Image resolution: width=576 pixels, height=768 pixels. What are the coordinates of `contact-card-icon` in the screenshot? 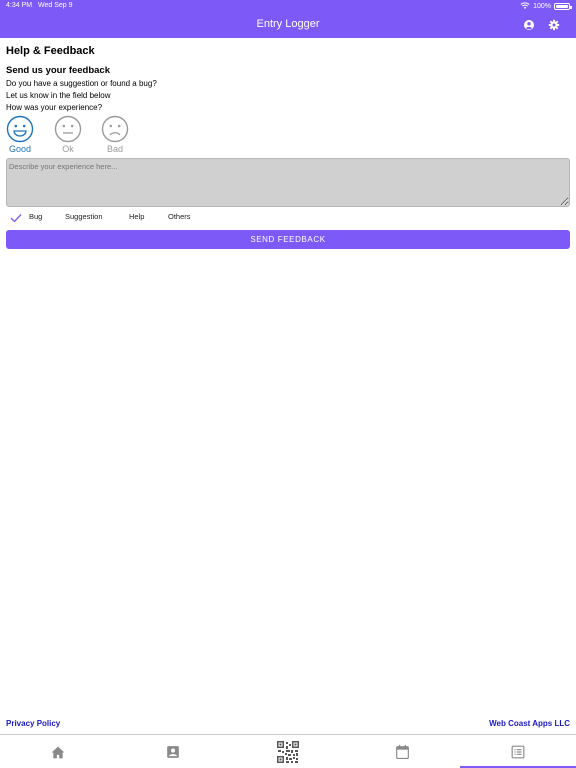 It's located at (172, 752).